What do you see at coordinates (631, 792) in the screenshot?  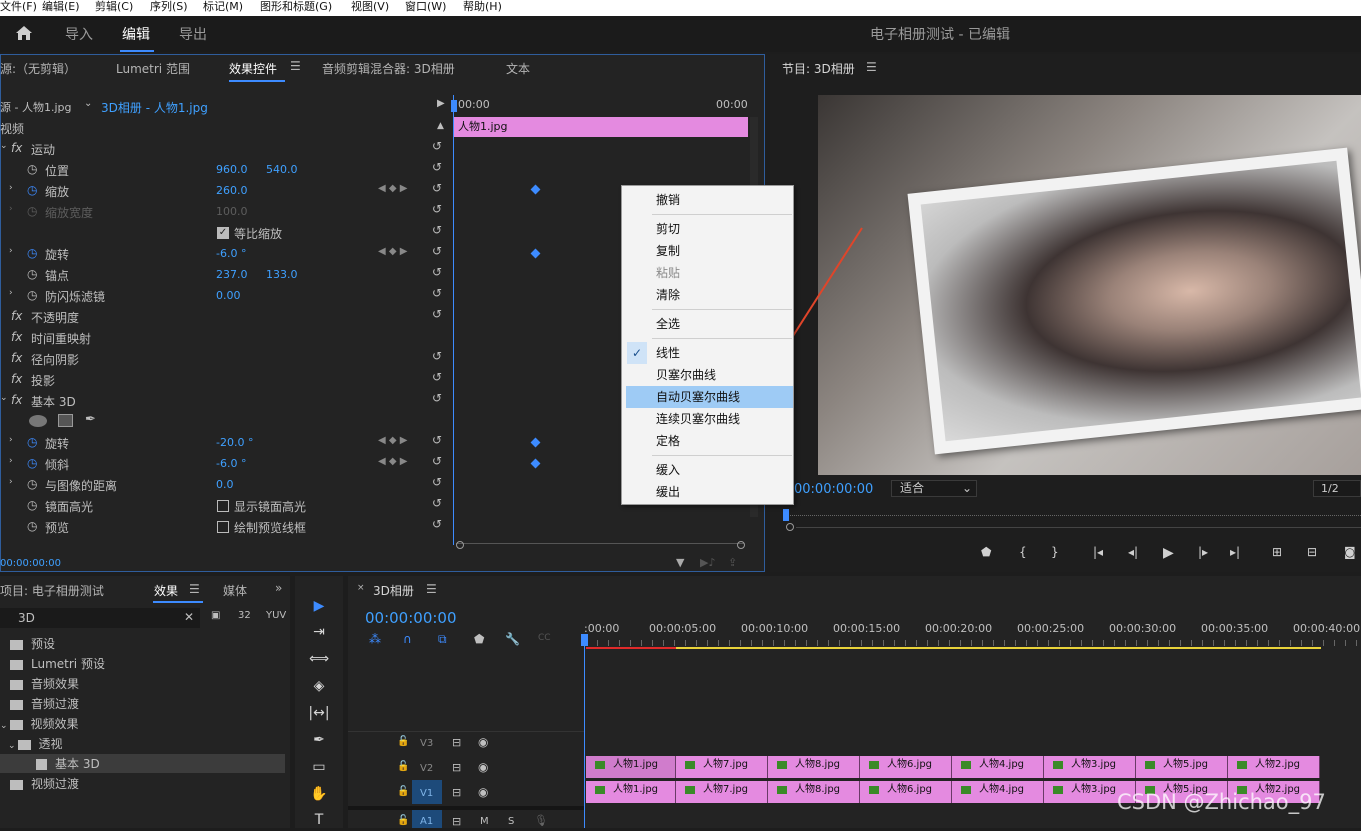 I see `clip-v1: 人物1.jpg` at bounding box center [631, 792].